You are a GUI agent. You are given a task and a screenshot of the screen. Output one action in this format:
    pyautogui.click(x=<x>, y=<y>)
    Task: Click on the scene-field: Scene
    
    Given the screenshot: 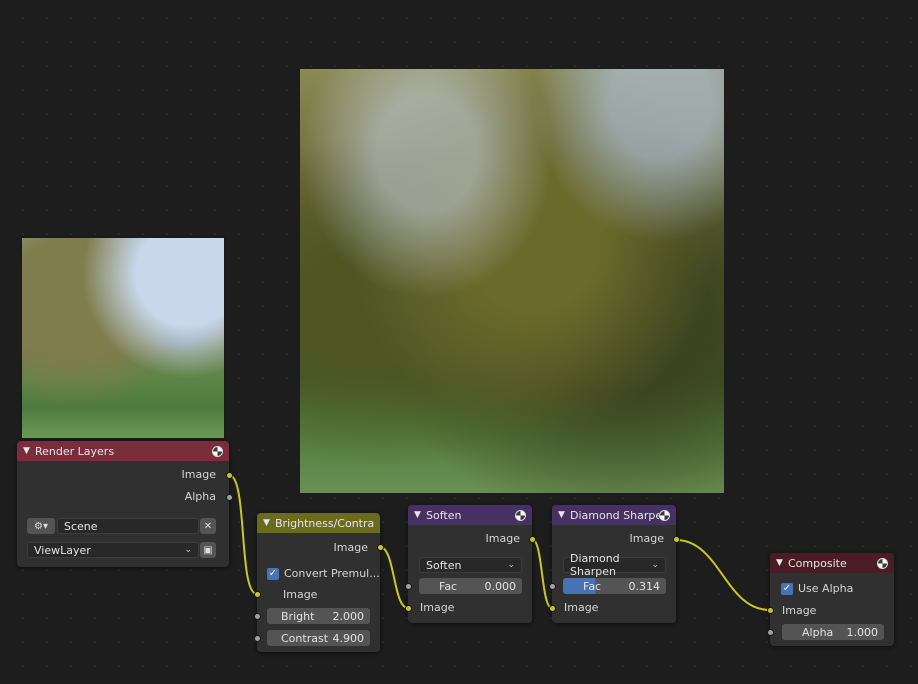 What is the action you would take?
    pyautogui.click(x=128, y=526)
    